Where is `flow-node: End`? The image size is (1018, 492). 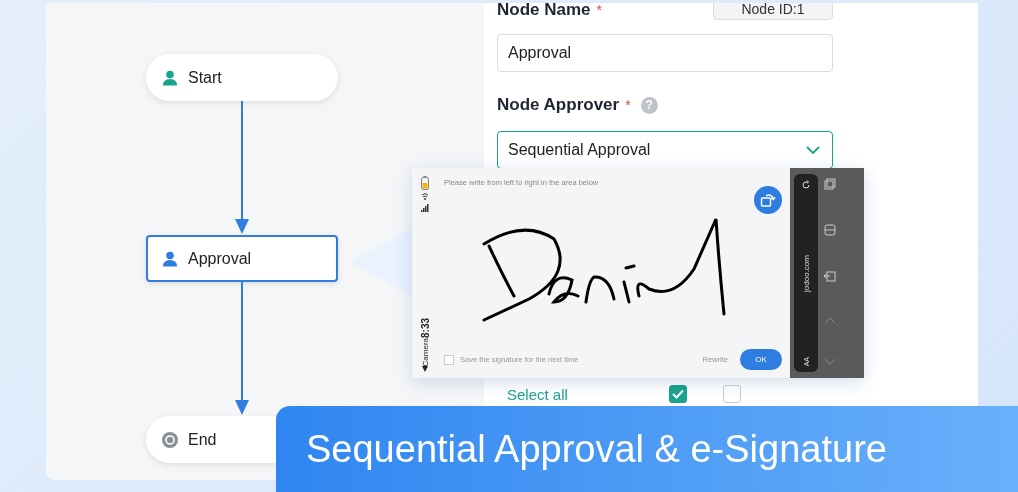
flow-node: End is located at coordinates (211, 439).